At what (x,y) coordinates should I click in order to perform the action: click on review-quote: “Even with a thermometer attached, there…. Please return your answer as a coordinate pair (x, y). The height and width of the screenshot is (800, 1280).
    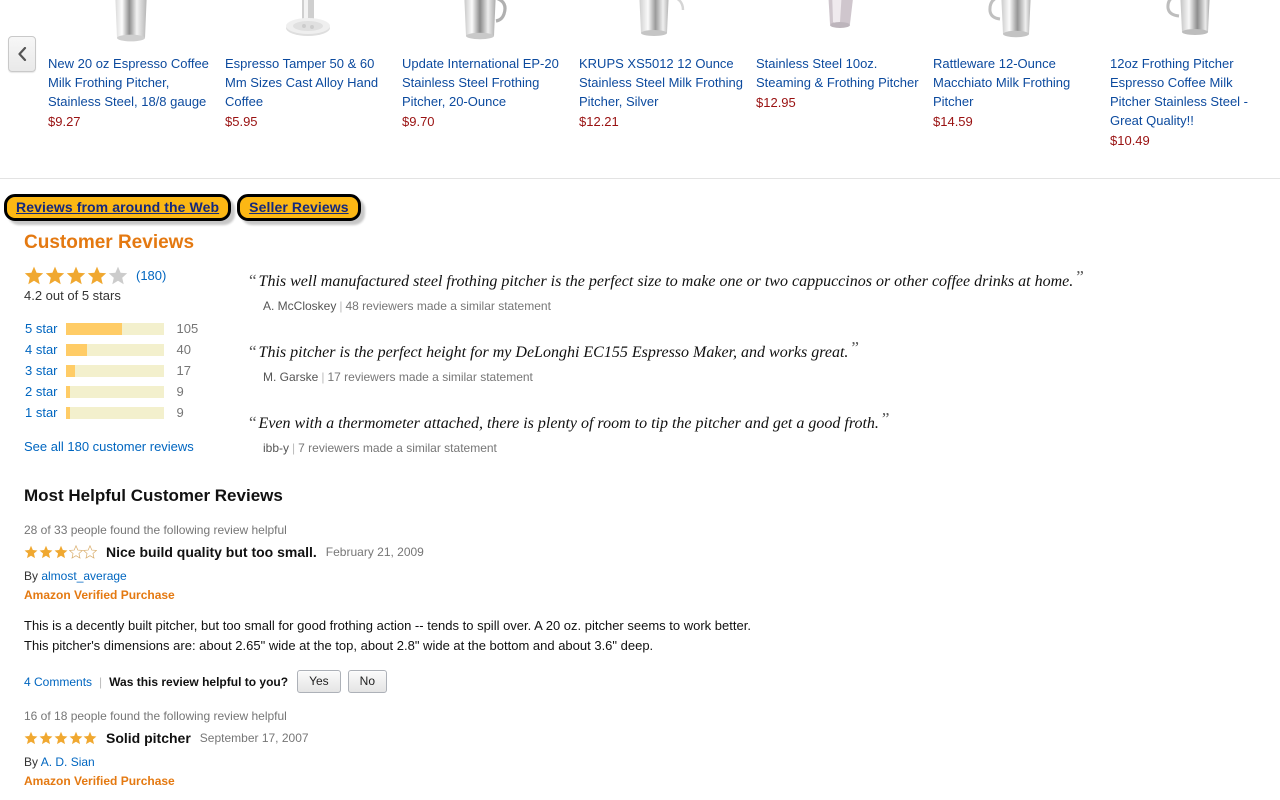
    Looking at the image, I should click on (764, 432).